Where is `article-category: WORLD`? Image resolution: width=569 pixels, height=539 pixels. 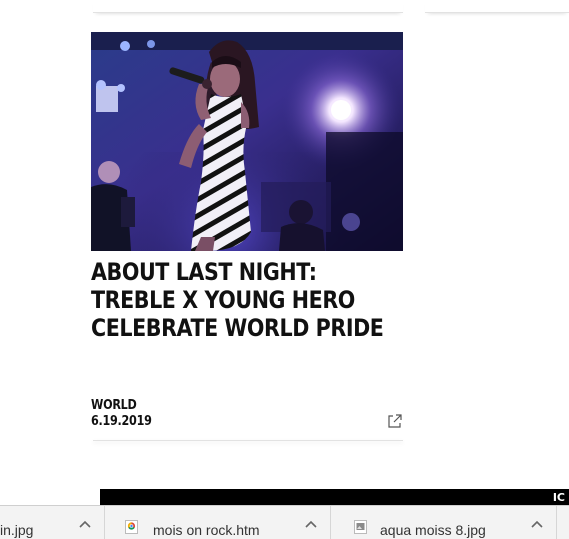 article-category: WORLD is located at coordinates (121, 406).